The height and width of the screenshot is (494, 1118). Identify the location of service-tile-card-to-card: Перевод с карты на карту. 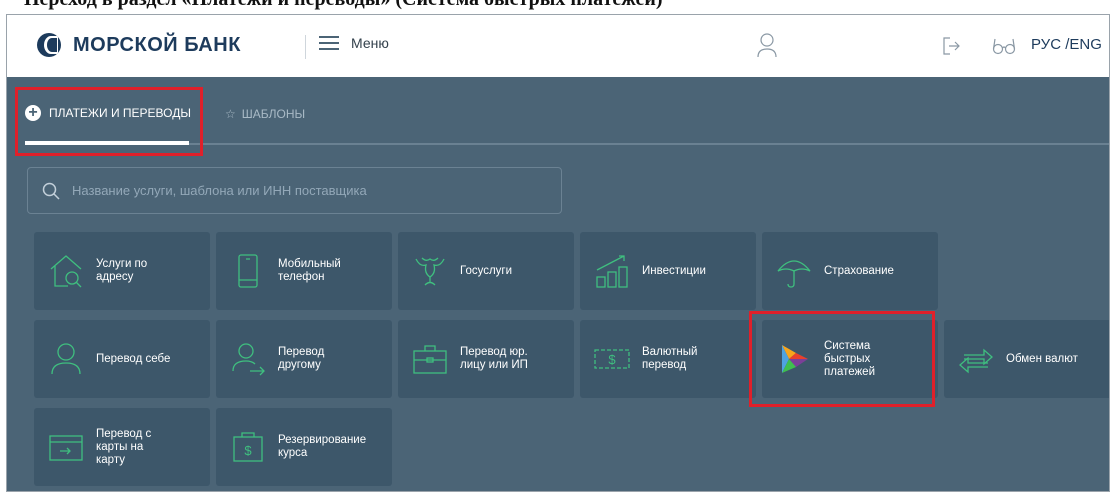
(122, 447).